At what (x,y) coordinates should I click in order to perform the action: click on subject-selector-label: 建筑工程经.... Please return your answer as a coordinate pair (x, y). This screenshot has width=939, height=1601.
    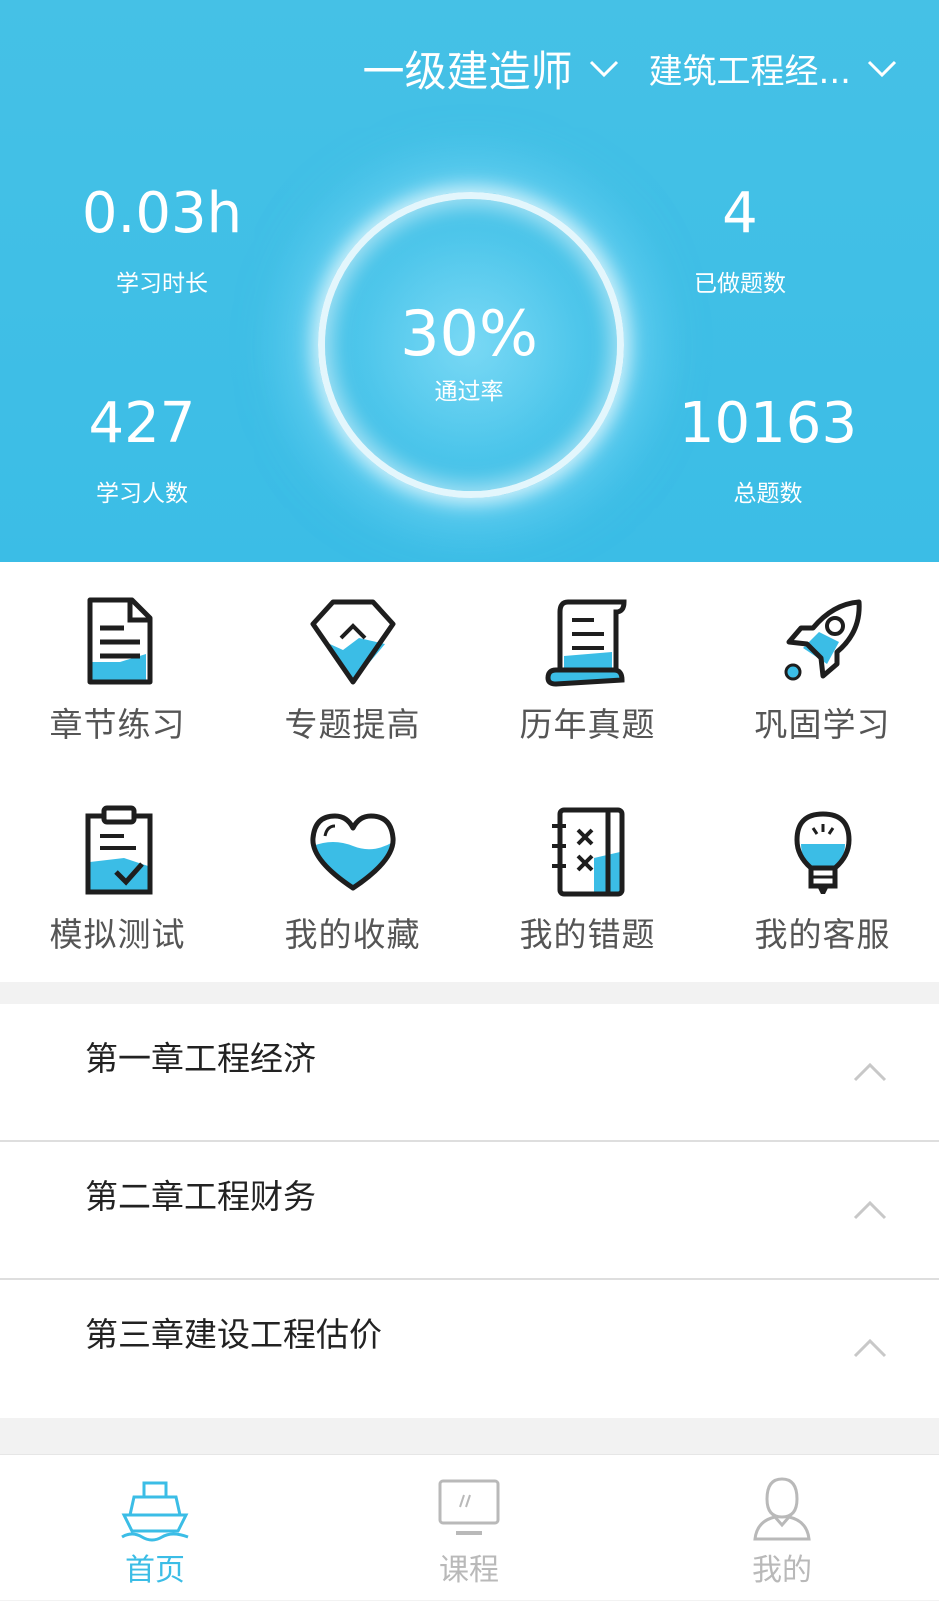
    Looking at the image, I should click on (749, 71).